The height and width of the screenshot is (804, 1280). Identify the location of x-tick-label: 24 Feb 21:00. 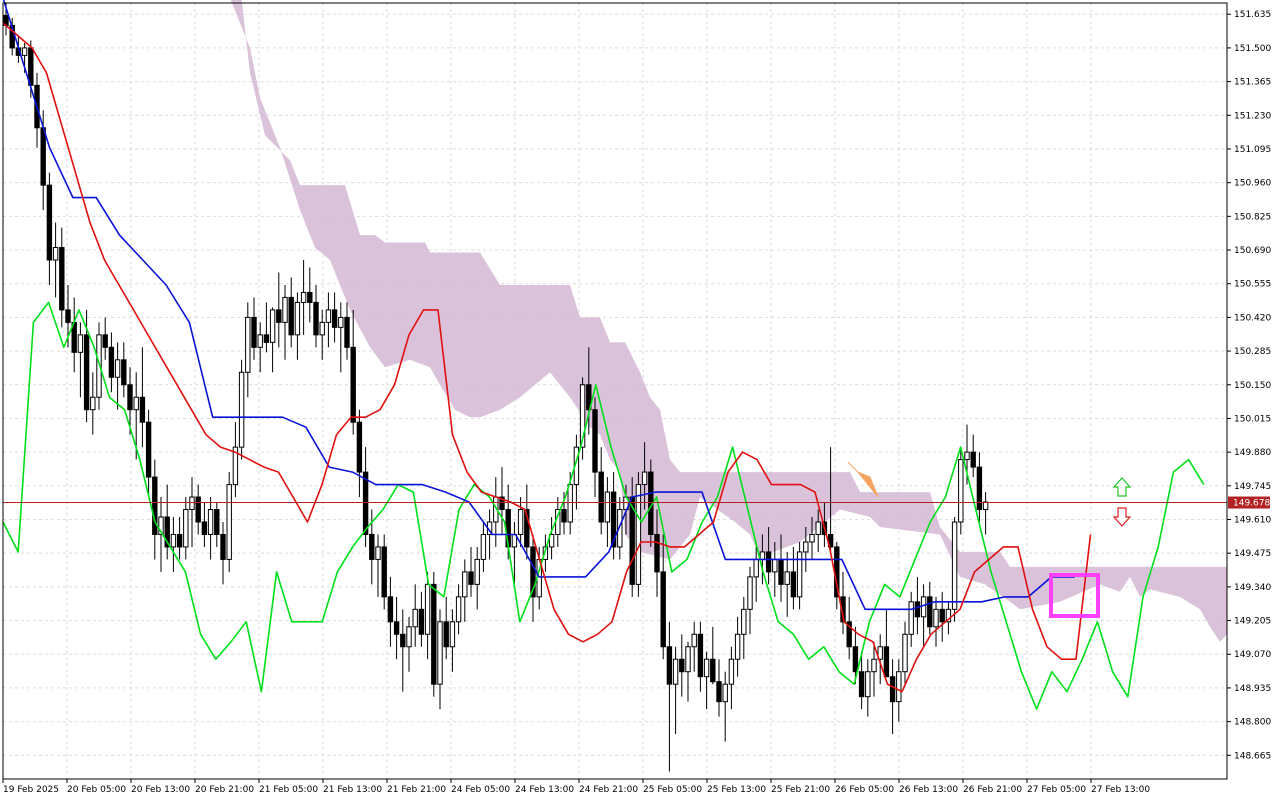
(608, 790).